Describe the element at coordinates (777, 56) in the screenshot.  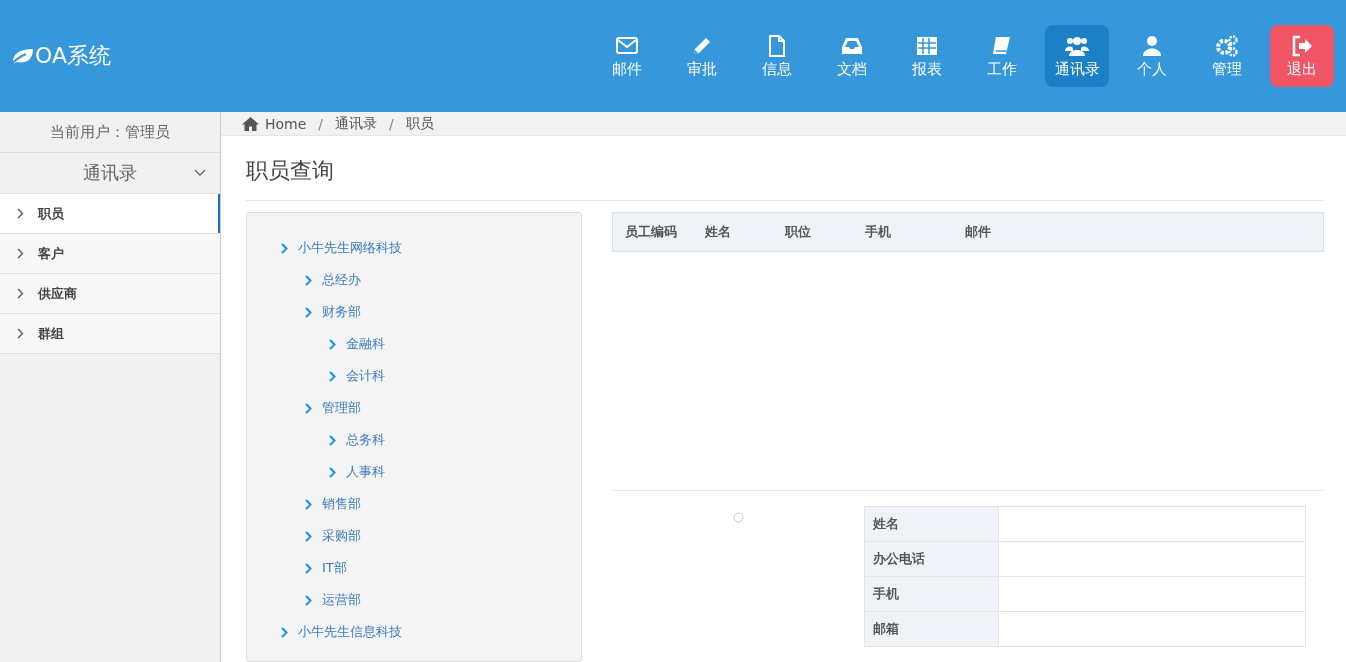
I see `nav-button: 信息` at that location.